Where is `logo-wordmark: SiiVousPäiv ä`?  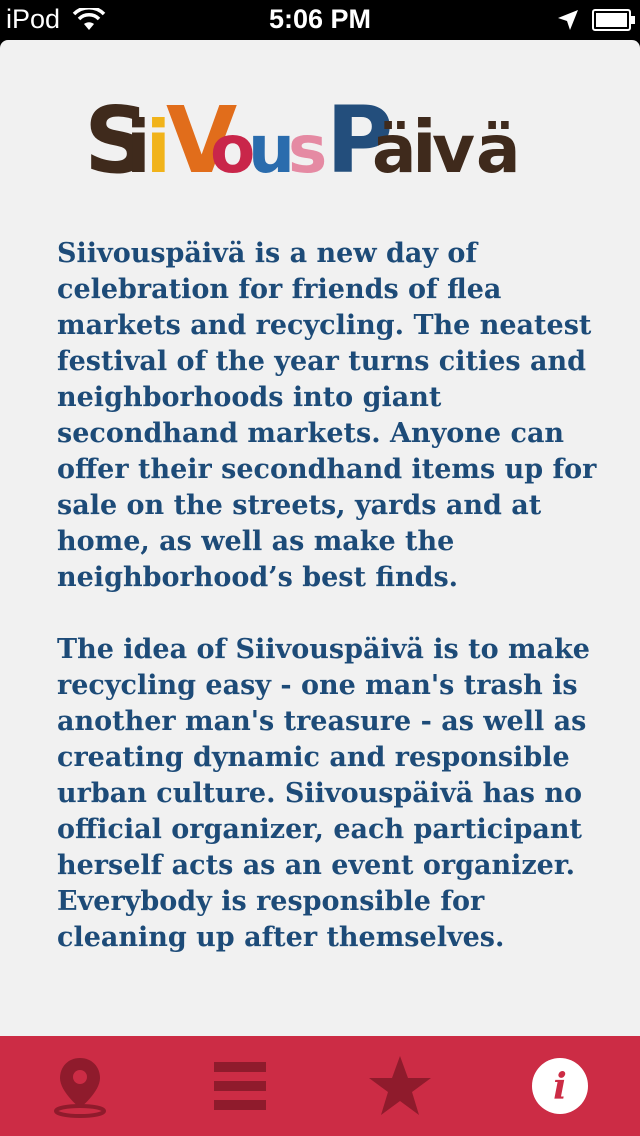 logo-wordmark: SiiVousPäiv ä is located at coordinates (302, 140).